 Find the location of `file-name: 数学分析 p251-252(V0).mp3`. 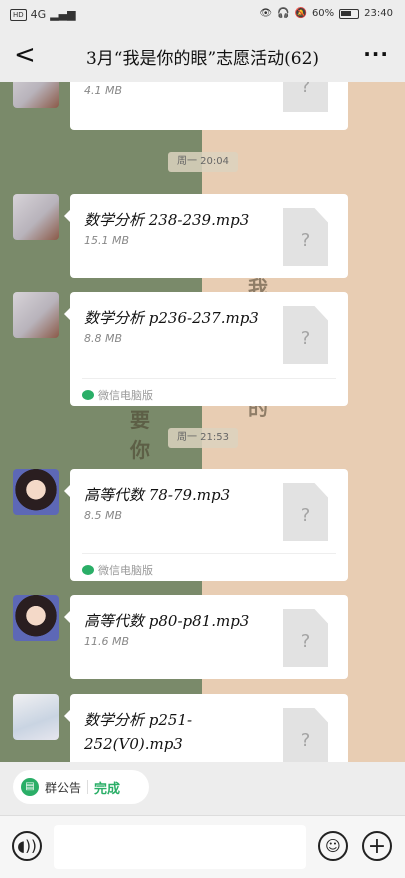

file-name: 数学分析 p251-252(V0).mp3 is located at coordinates (138, 732).